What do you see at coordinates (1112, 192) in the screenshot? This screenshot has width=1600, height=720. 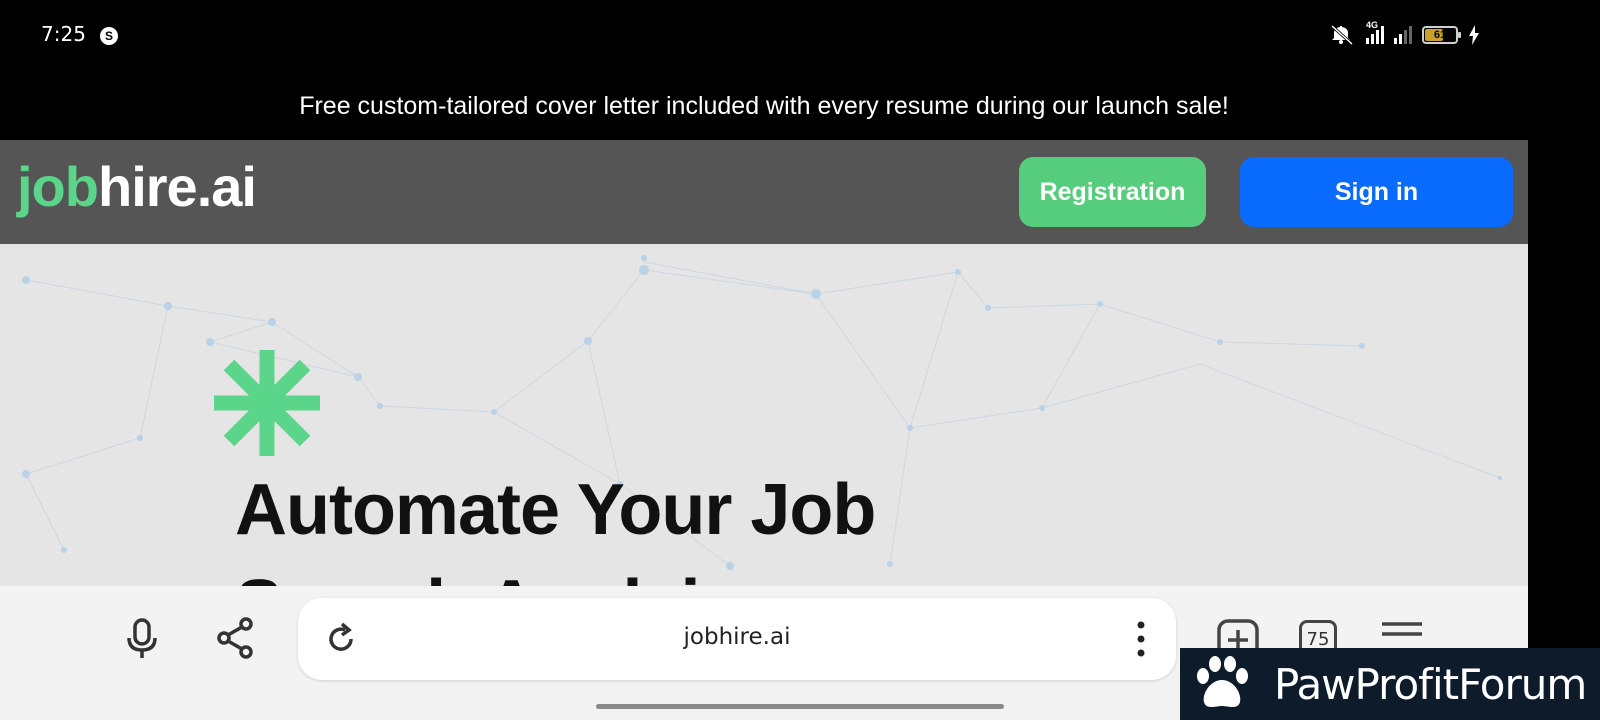 I see `registration-button: Registration` at bounding box center [1112, 192].